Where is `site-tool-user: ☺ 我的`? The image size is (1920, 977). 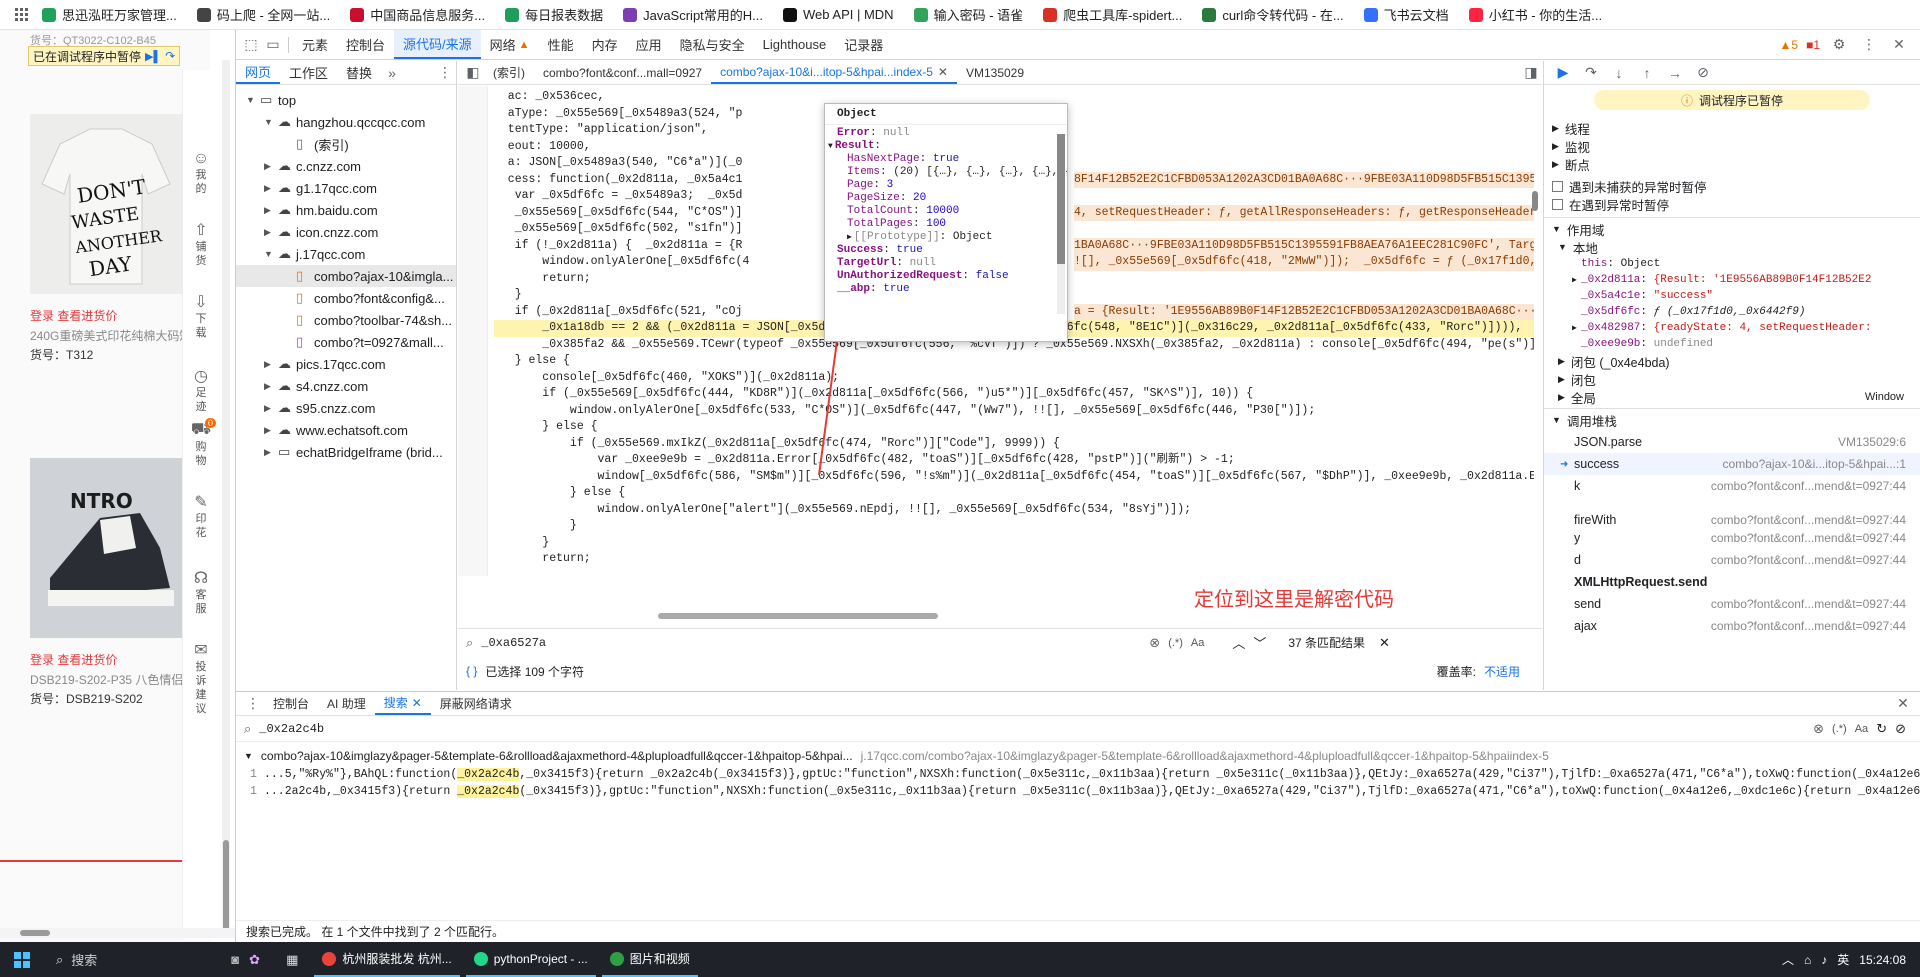 site-tool-user: ☺ 我的 is located at coordinates (201, 173).